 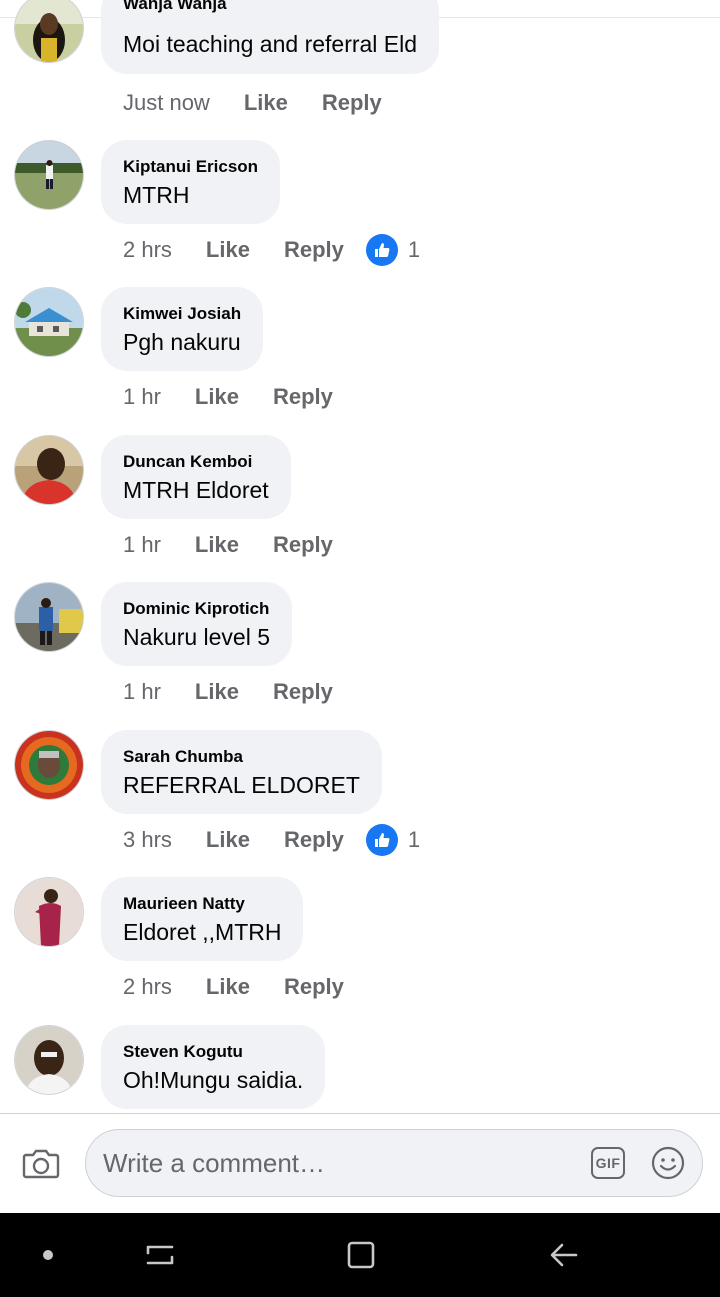 I want to click on emoji-icon, so click(x=668, y=1163).